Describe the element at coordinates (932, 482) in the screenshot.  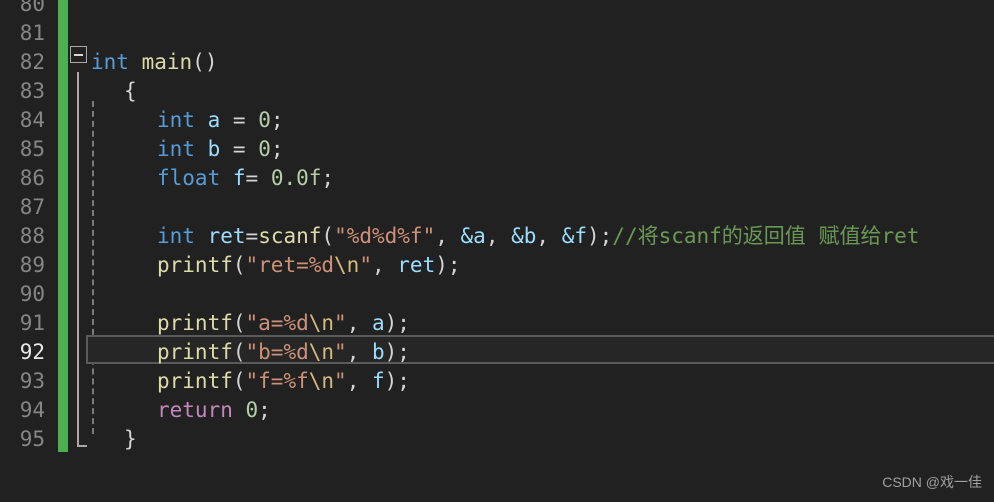
I see `csdn-watermark: CSDN @戏一佳` at that location.